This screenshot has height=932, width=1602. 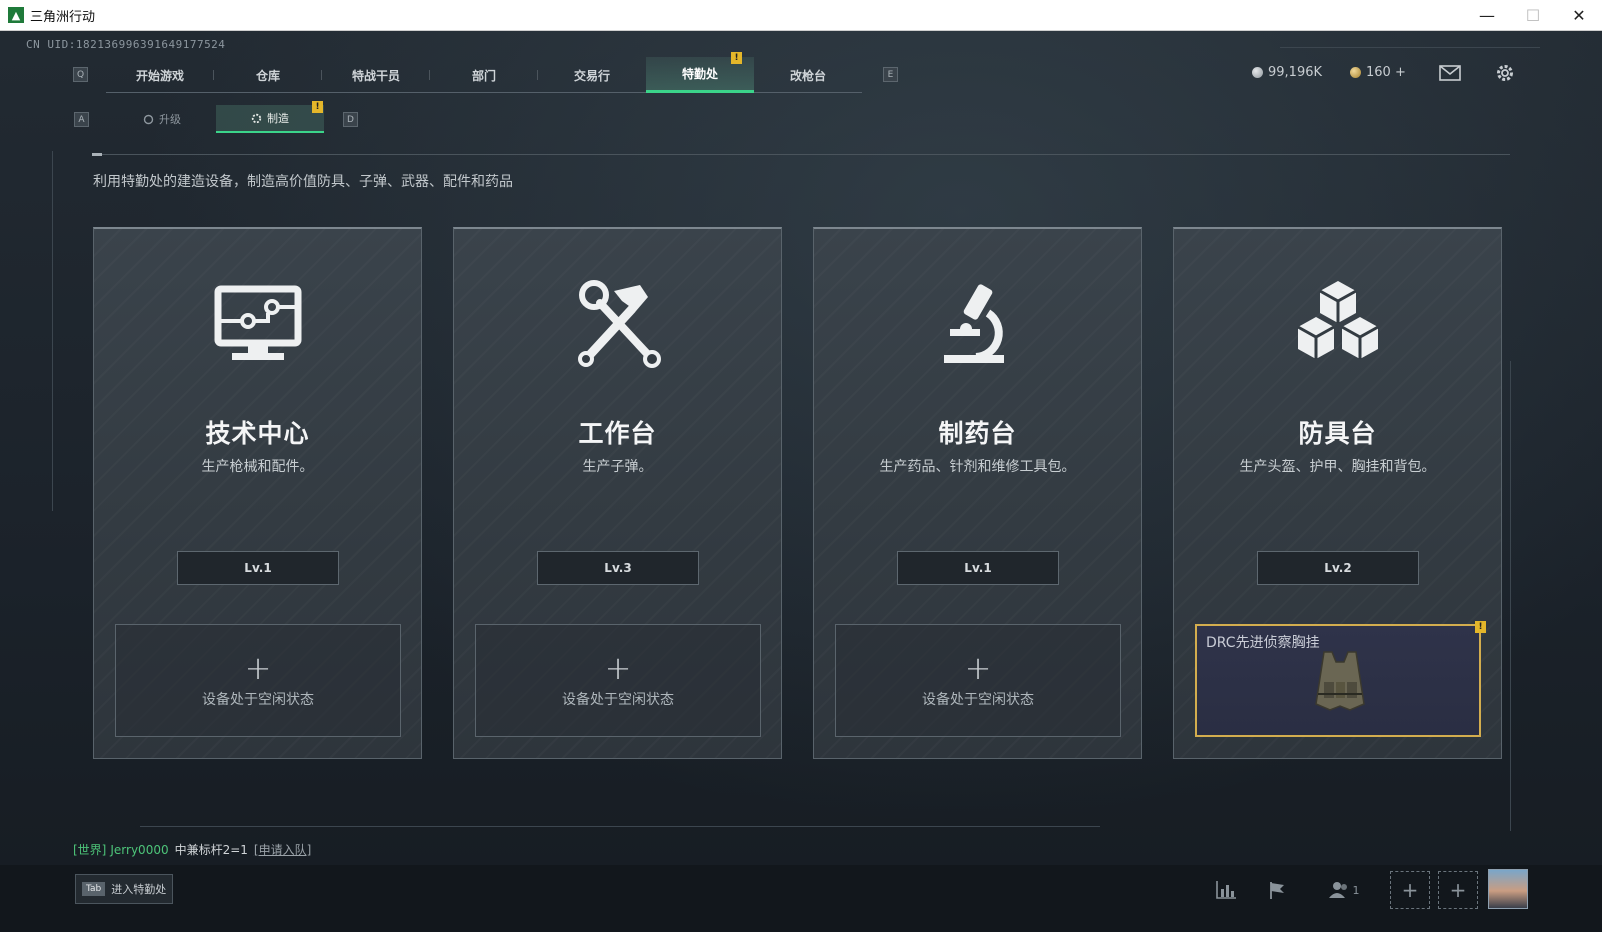 I want to click on card-subtitle: 生产子弹。, so click(x=617, y=467).